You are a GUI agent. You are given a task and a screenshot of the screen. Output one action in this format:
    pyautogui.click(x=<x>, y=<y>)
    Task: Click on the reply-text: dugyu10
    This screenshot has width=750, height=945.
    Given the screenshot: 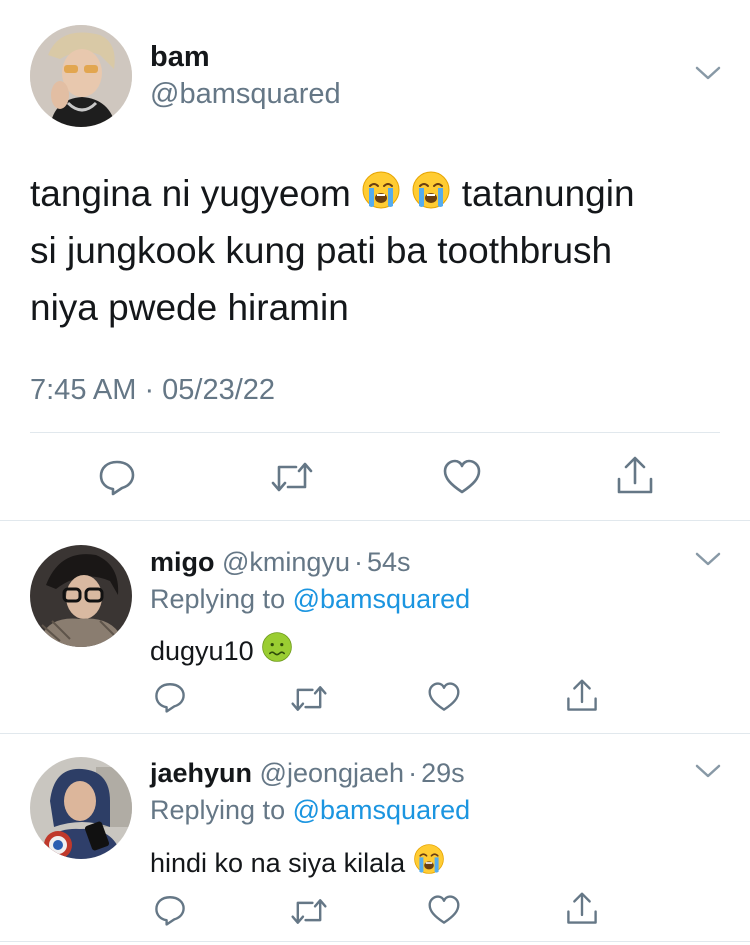 What is the action you would take?
    pyautogui.click(x=221, y=649)
    